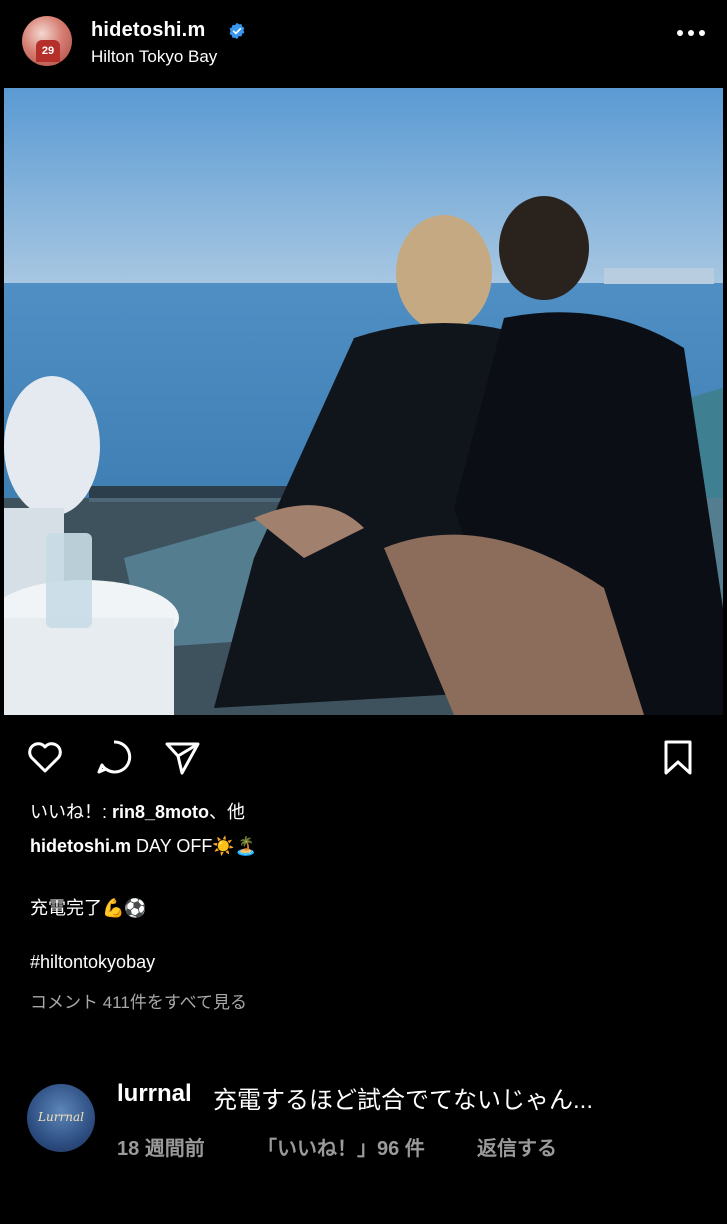 The width and height of the screenshot is (727, 1224). Describe the element at coordinates (138, 1000) in the screenshot. I see `view-all-comments-link: コメント 411件をすべて見る` at that location.